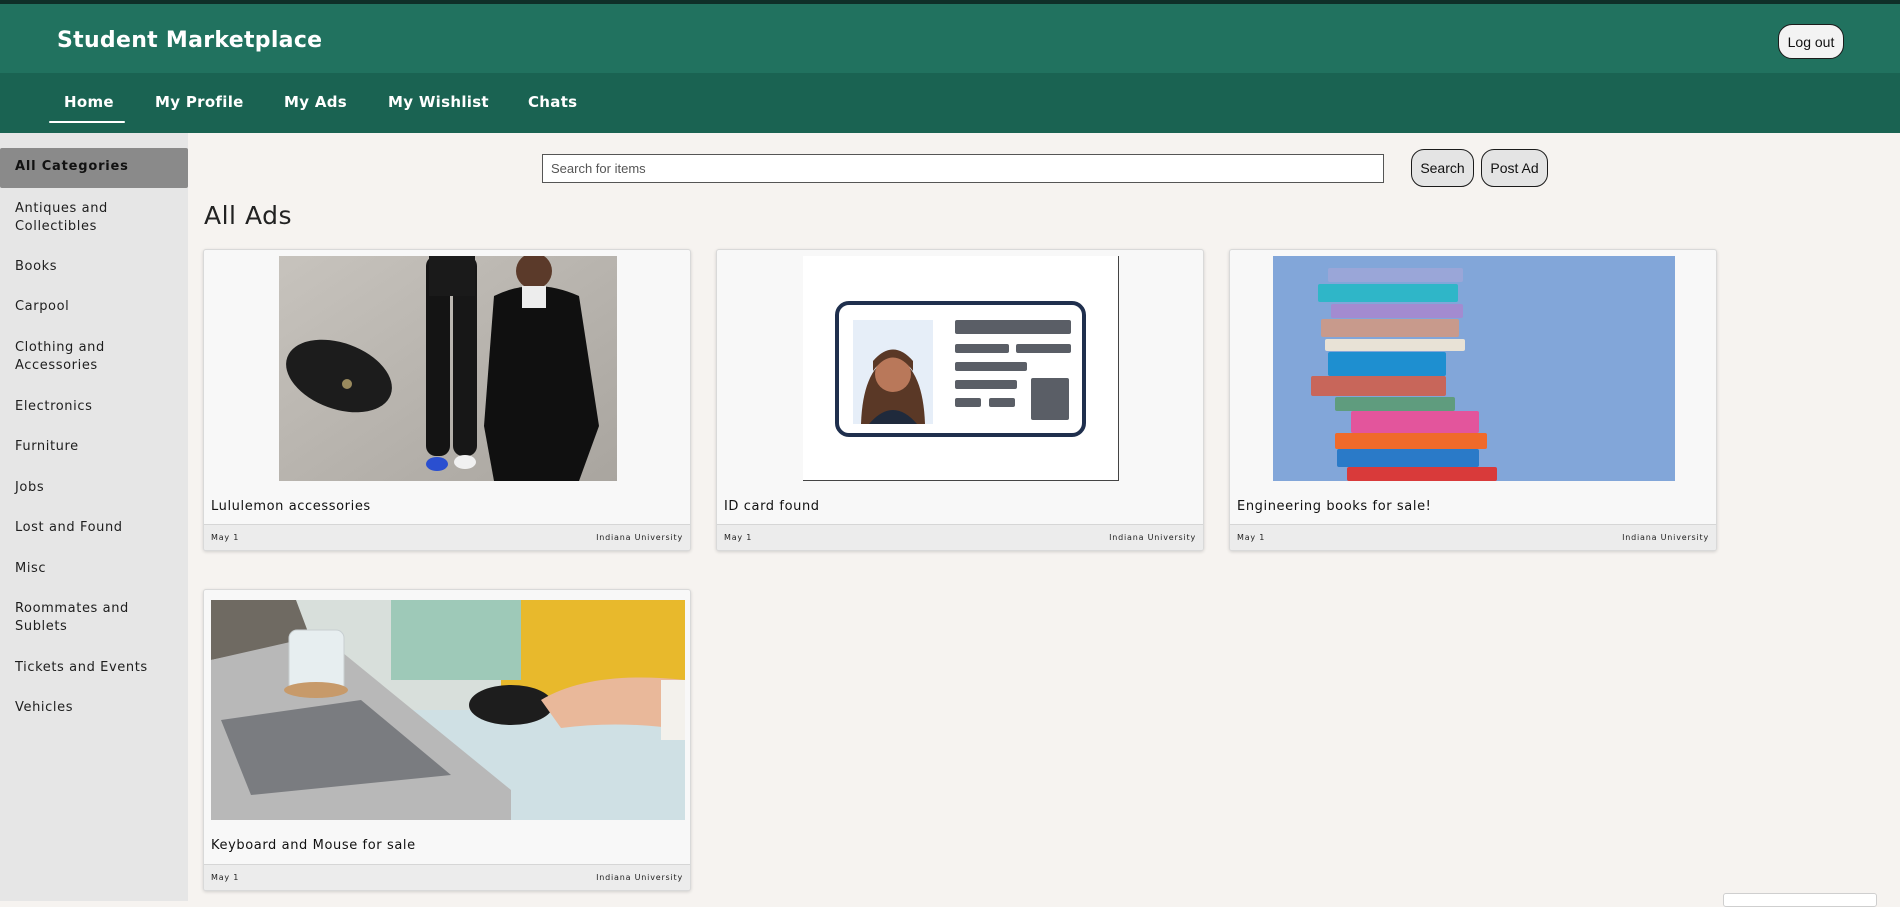 This screenshot has height=907, width=1900. What do you see at coordinates (97, 569) in the screenshot?
I see `category-misc: Misc` at bounding box center [97, 569].